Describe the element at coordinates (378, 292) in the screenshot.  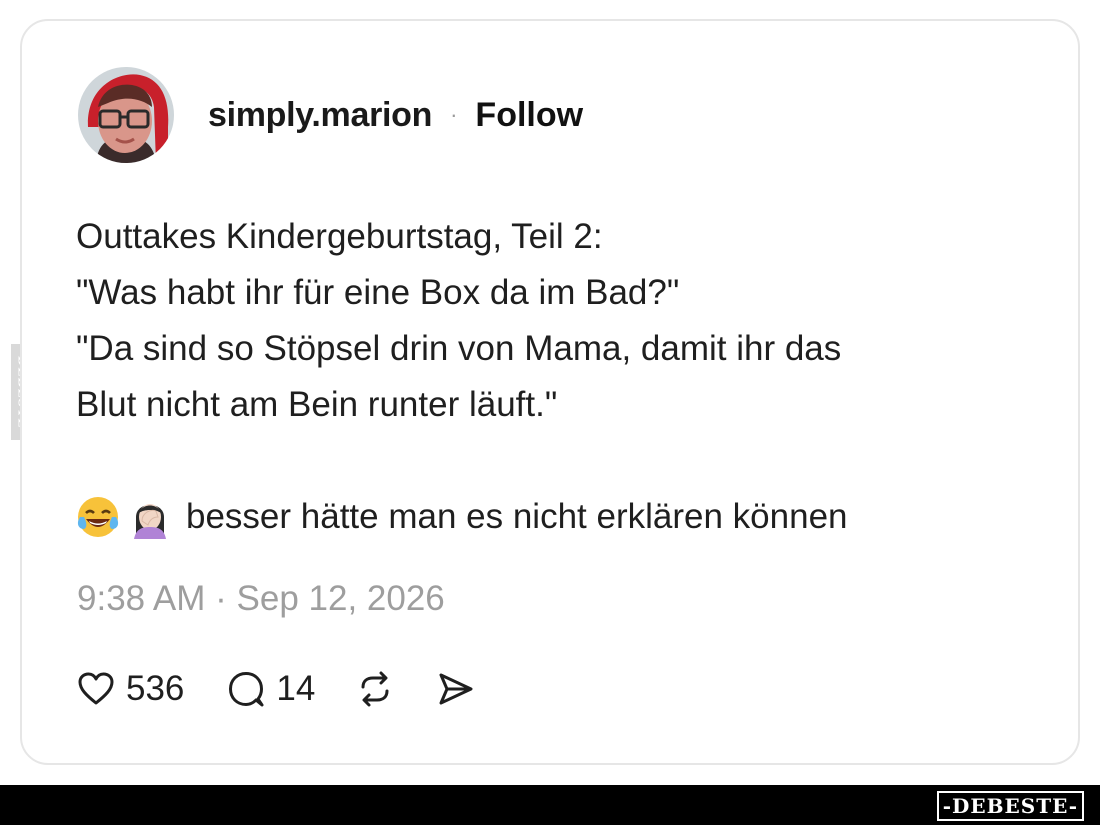
I see `post-line: "Was habt ihr für eine Box da im Bad?"` at that location.